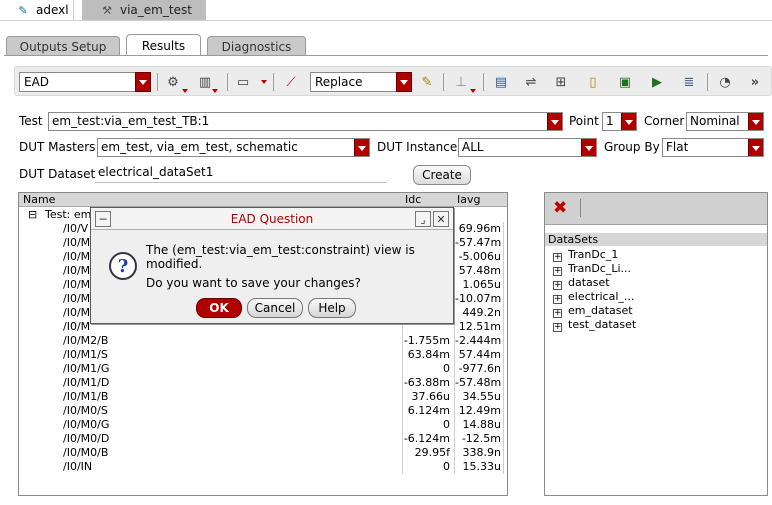 This screenshot has height=505, width=772. What do you see at coordinates (427, 82) in the screenshot?
I see `edit-icon: ✎` at bounding box center [427, 82].